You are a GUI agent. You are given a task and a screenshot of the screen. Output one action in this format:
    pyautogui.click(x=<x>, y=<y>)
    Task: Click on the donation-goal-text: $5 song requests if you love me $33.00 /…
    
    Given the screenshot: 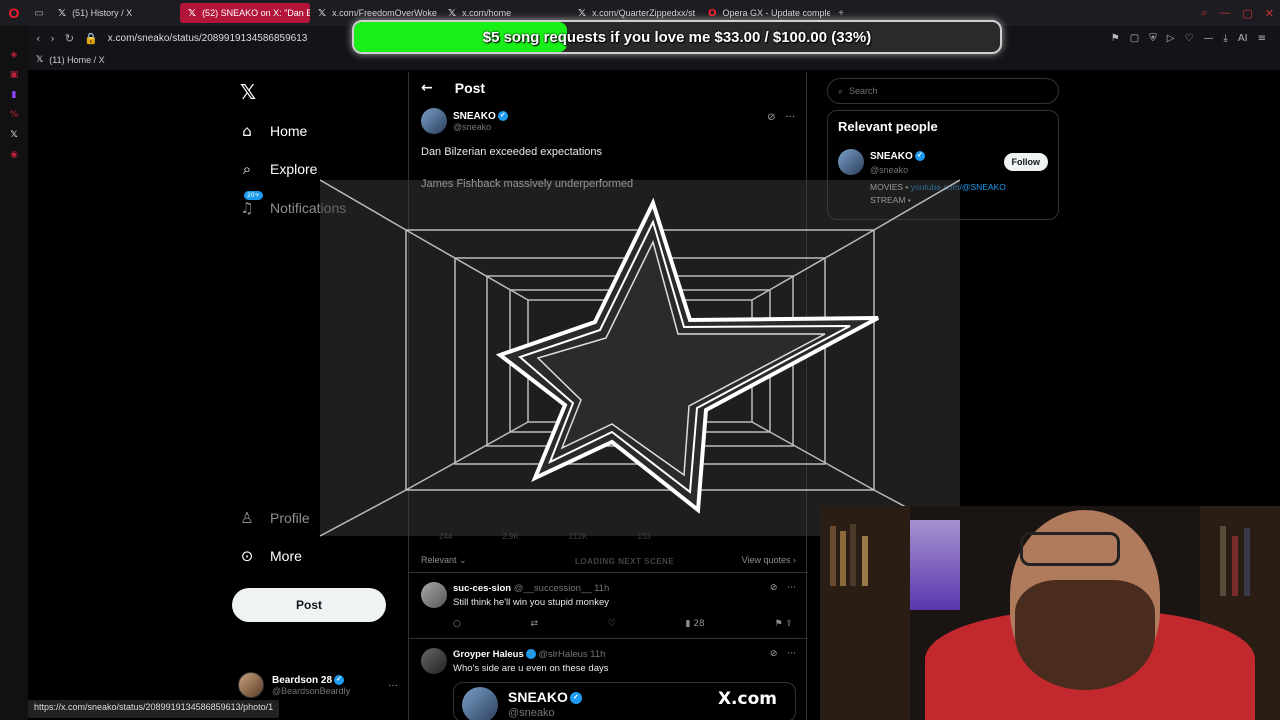 What is the action you would take?
    pyautogui.click(x=677, y=37)
    